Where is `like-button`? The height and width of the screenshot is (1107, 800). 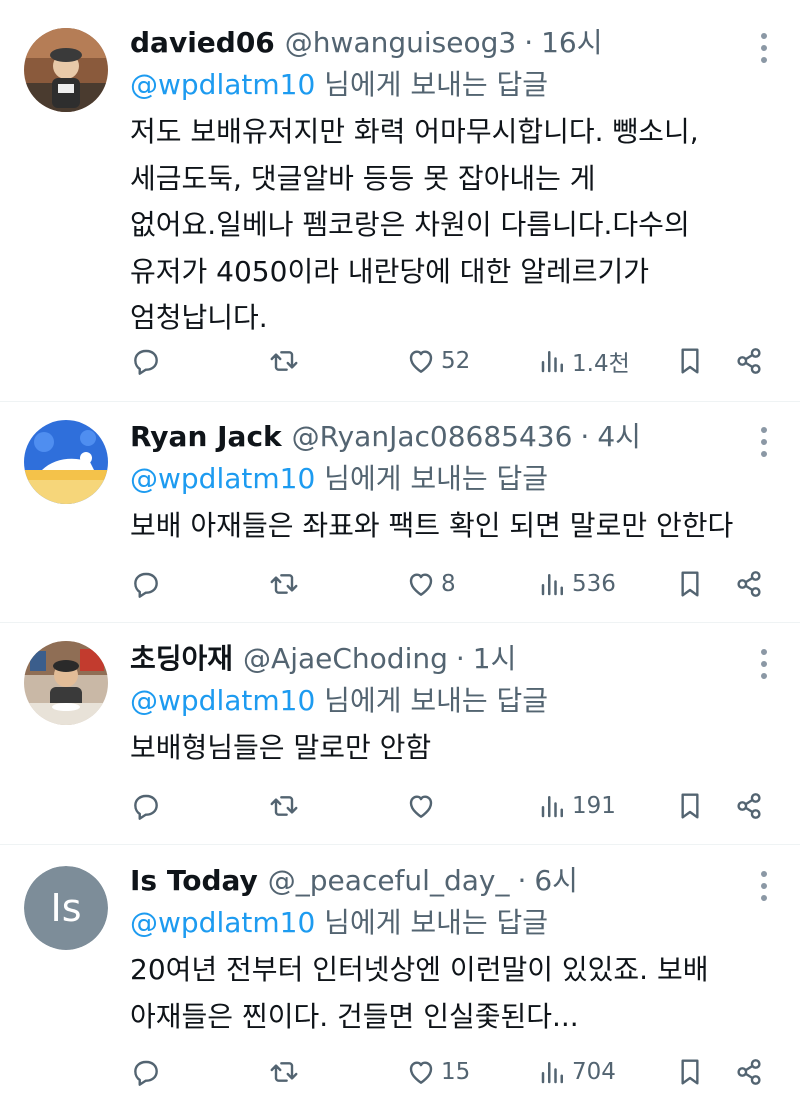
like-button is located at coordinates (423, 806).